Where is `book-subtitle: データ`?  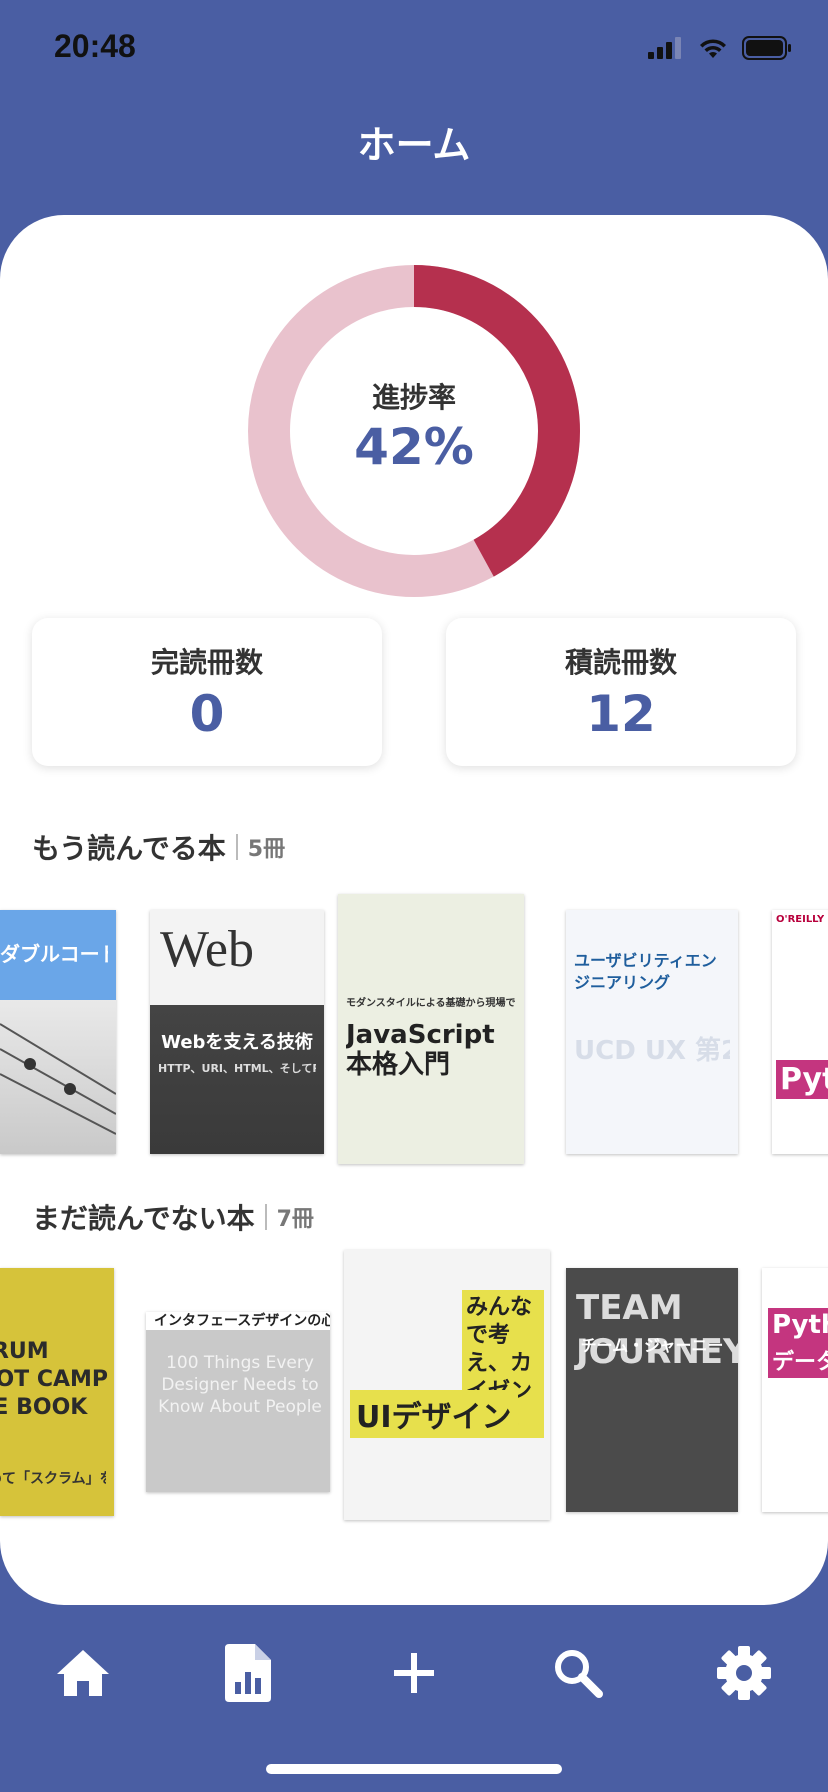 book-subtitle: データ is located at coordinates (798, 1360).